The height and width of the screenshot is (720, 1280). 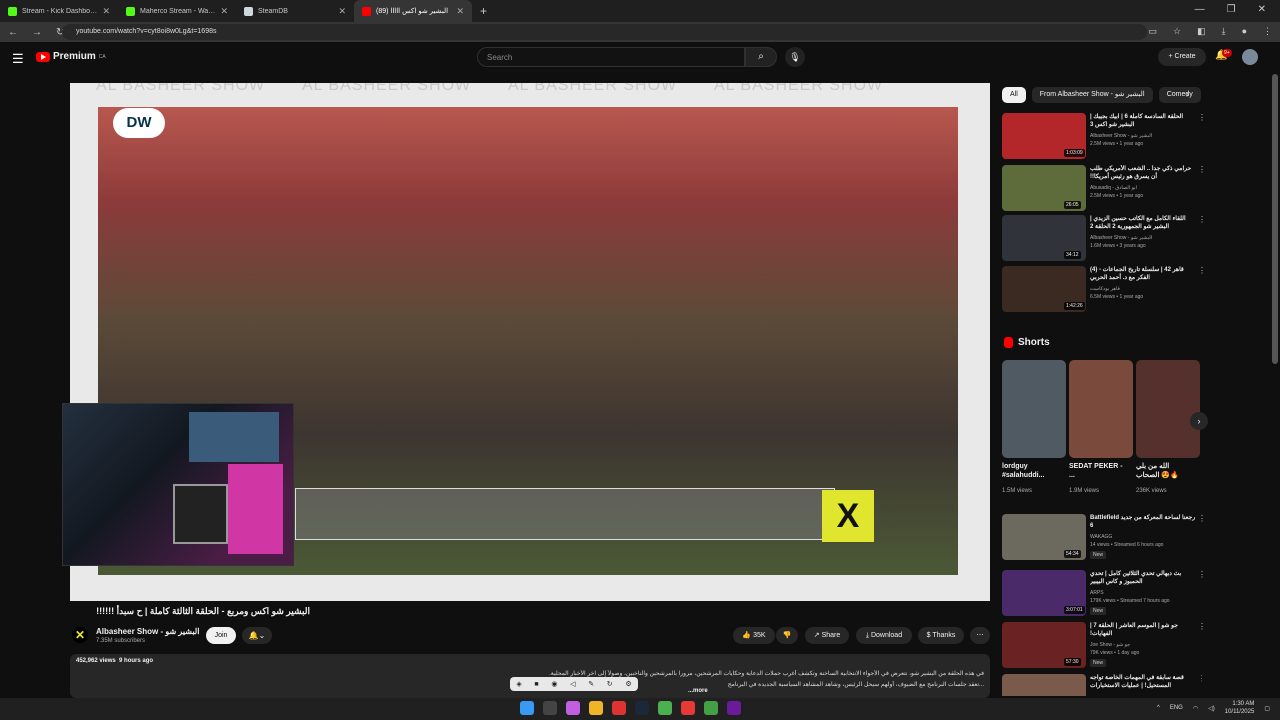 What do you see at coordinates (59, 11) in the screenshot?
I see `browser-tab-kick-dashboard: Stream - Kick Dashboard ✕` at bounding box center [59, 11].